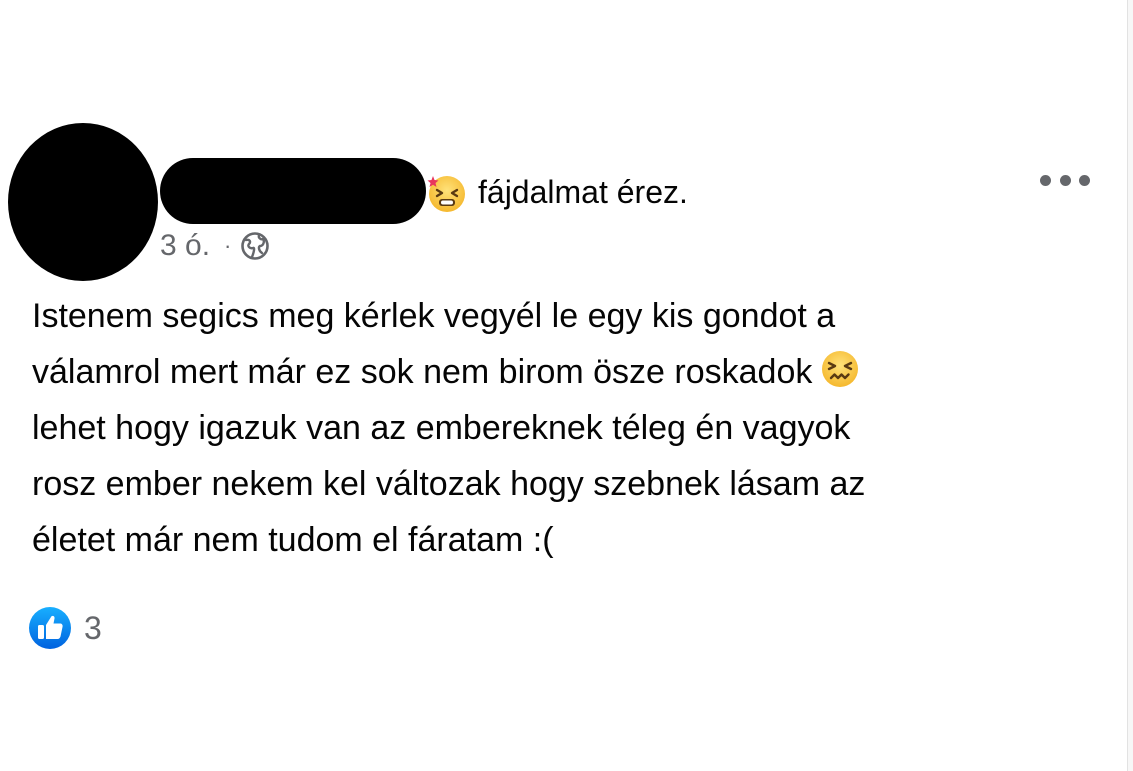 Image resolution: width=1133 pixels, height=771 pixels. What do you see at coordinates (255, 246) in the screenshot?
I see `globe-icon` at bounding box center [255, 246].